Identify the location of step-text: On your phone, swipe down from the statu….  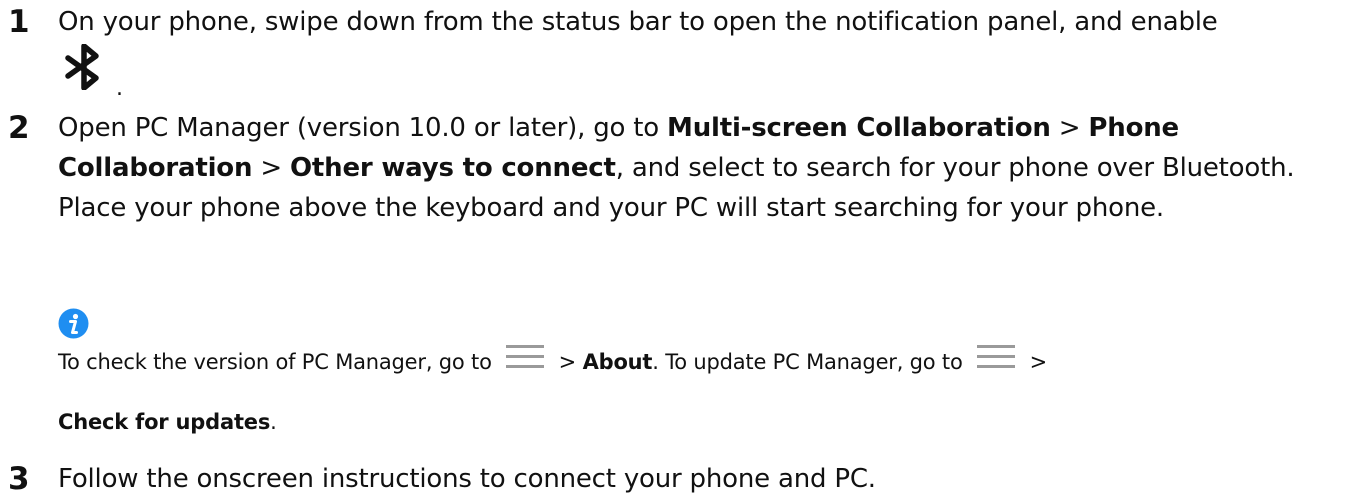
(638, 22).